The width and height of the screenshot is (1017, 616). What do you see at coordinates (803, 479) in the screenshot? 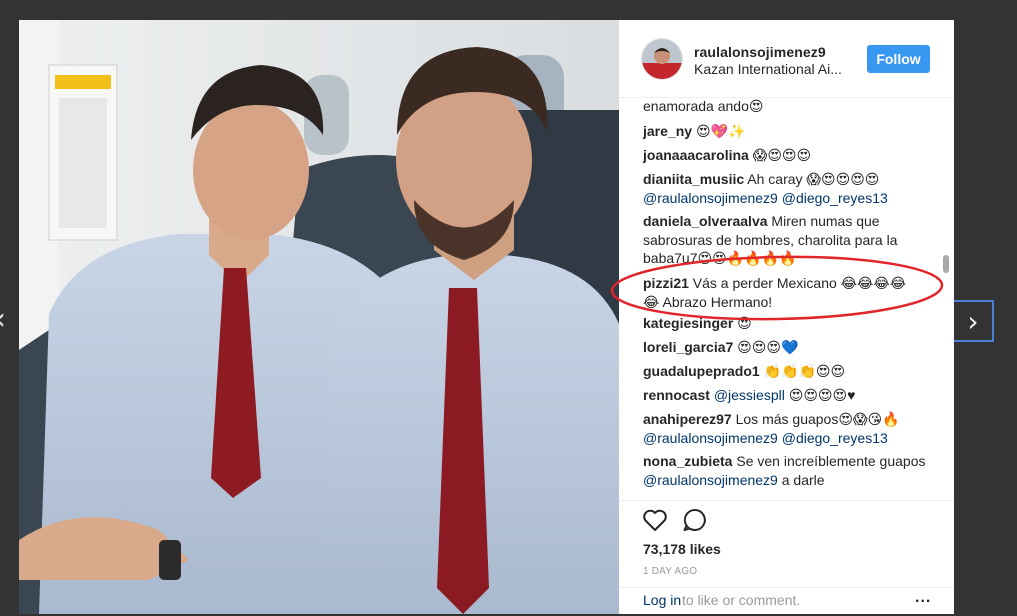
I see `comment-text: a darle` at bounding box center [803, 479].